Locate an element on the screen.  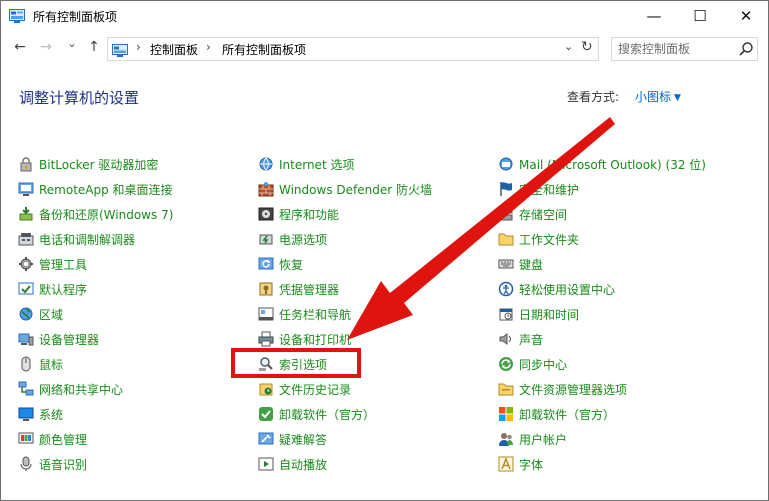
item-mouse: 鼠标 is located at coordinates (40, 364).